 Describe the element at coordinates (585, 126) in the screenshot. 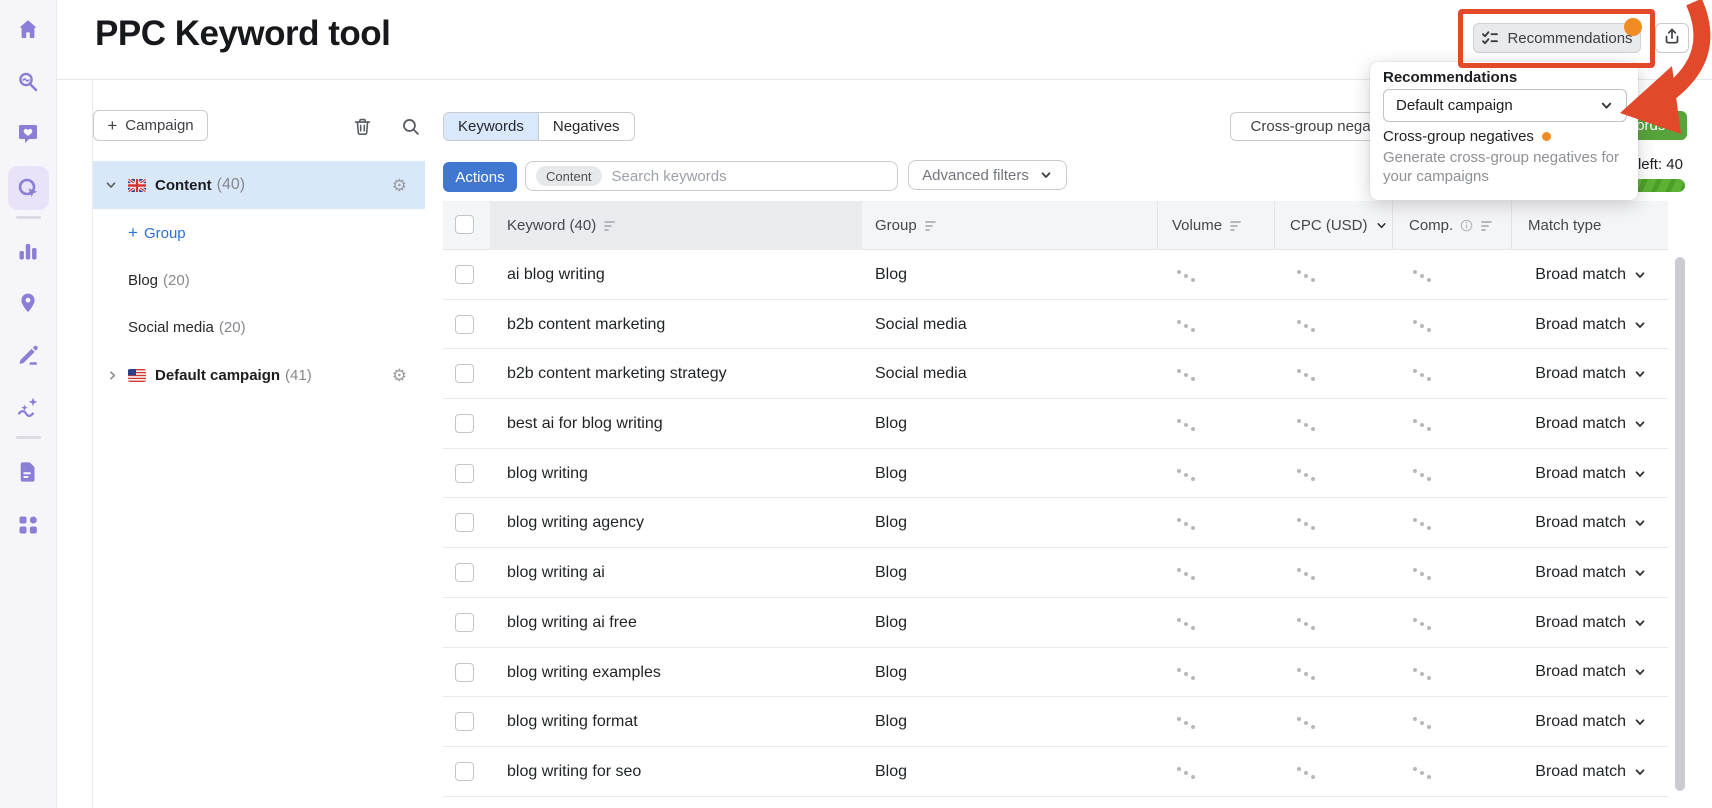

I see `tab-negatives: Negatives` at that location.